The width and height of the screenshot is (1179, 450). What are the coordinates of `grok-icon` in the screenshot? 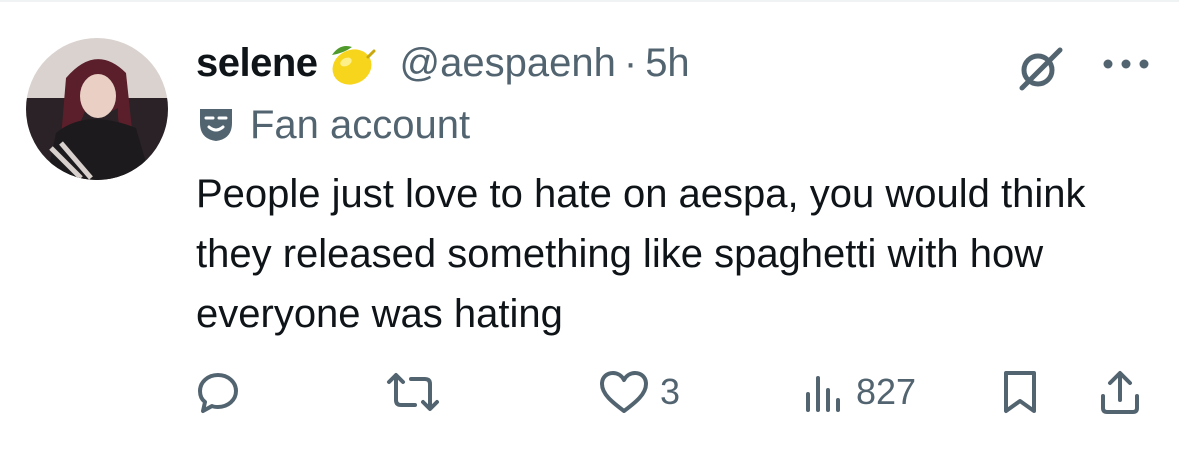 It's located at (1040, 68).